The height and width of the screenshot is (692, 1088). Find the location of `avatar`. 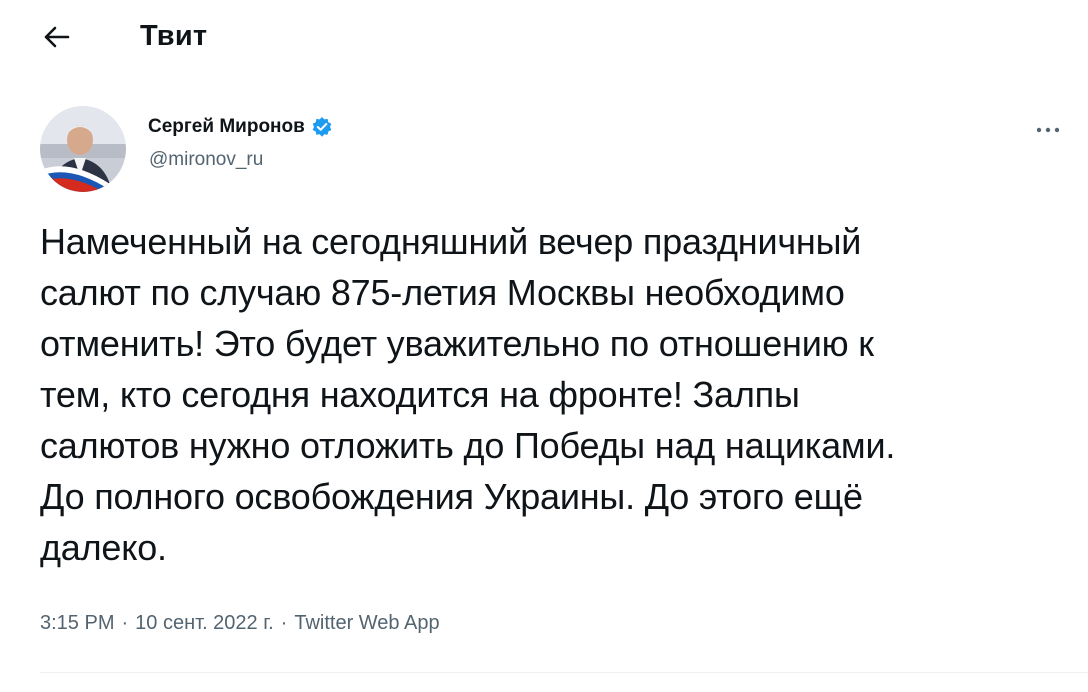

avatar is located at coordinates (83, 149).